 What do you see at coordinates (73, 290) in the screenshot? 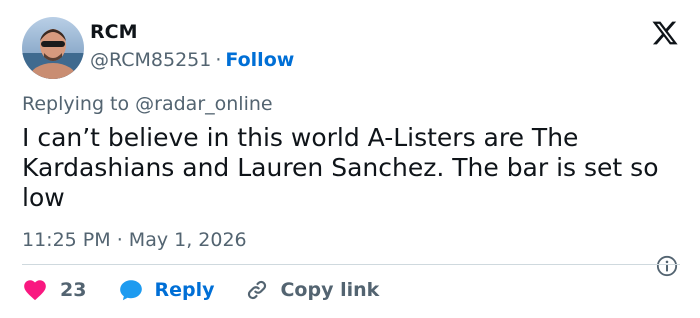
I see `like-count: 23` at bounding box center [73, 290].